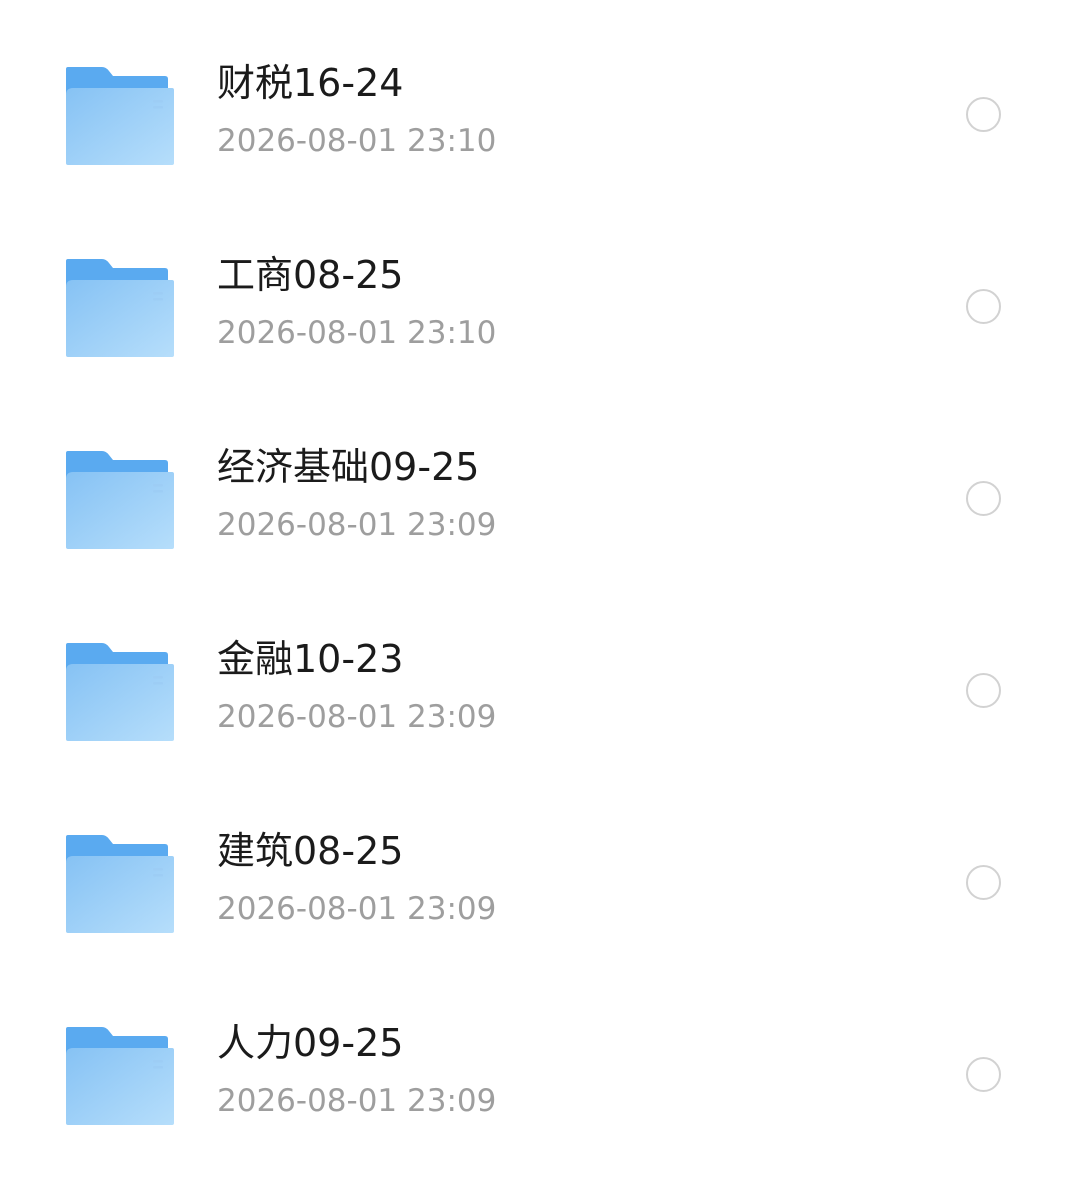 This screenshot has width=1080, height=1180. Describe the element at coordinates (310, 851) in the screenshot. I see `folder-name: 建筑08-25` at that location.